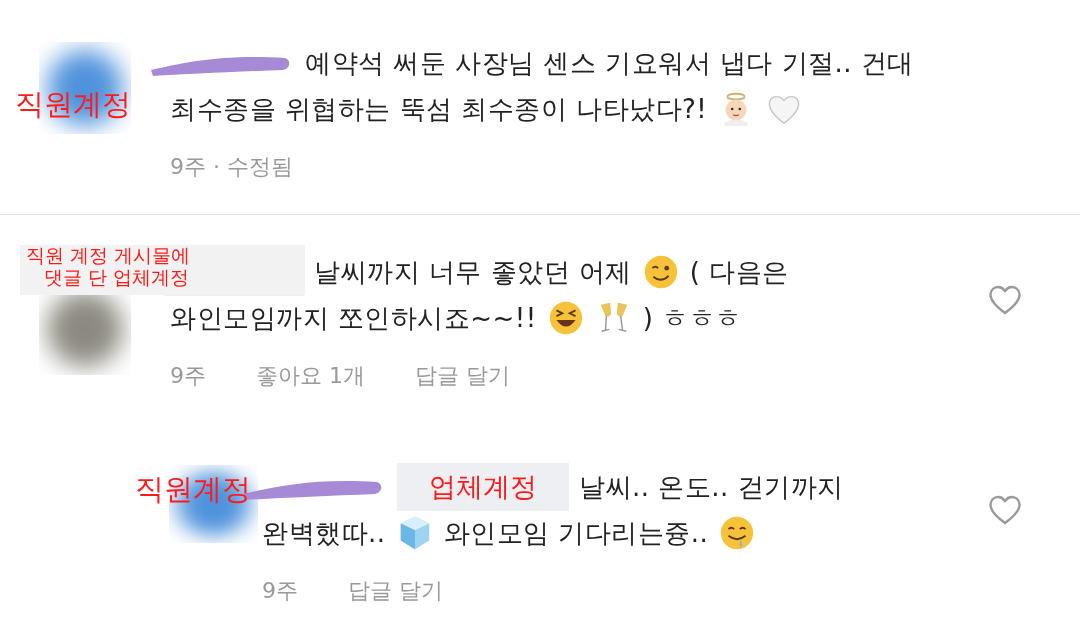  Describe the element at coordinates (162, 270) in the screenshot. I see `annotation-label: 직원 계정 게시물에 댓글 단 업체계정` at that location.